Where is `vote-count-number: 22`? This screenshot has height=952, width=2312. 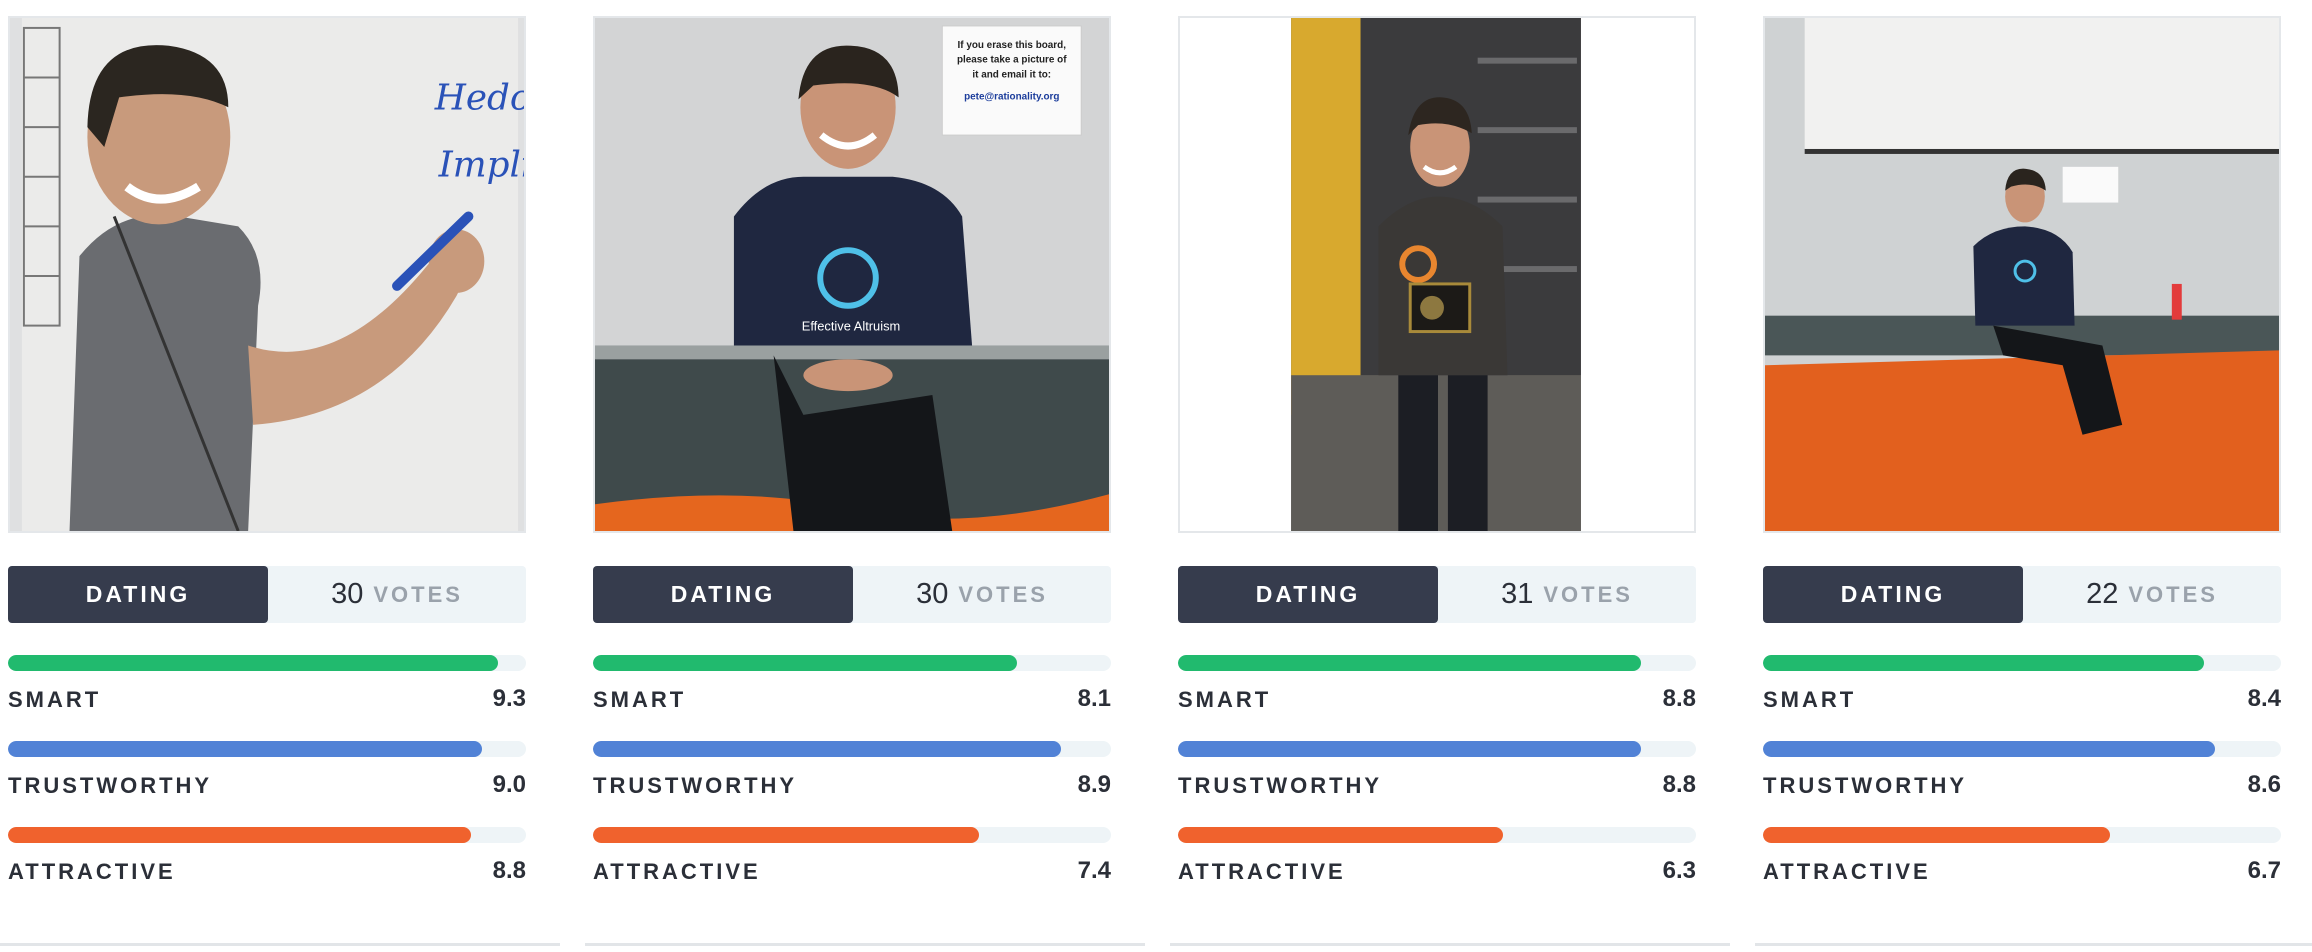
vote-count-number: 22 is located at coordinates (2102, 594).